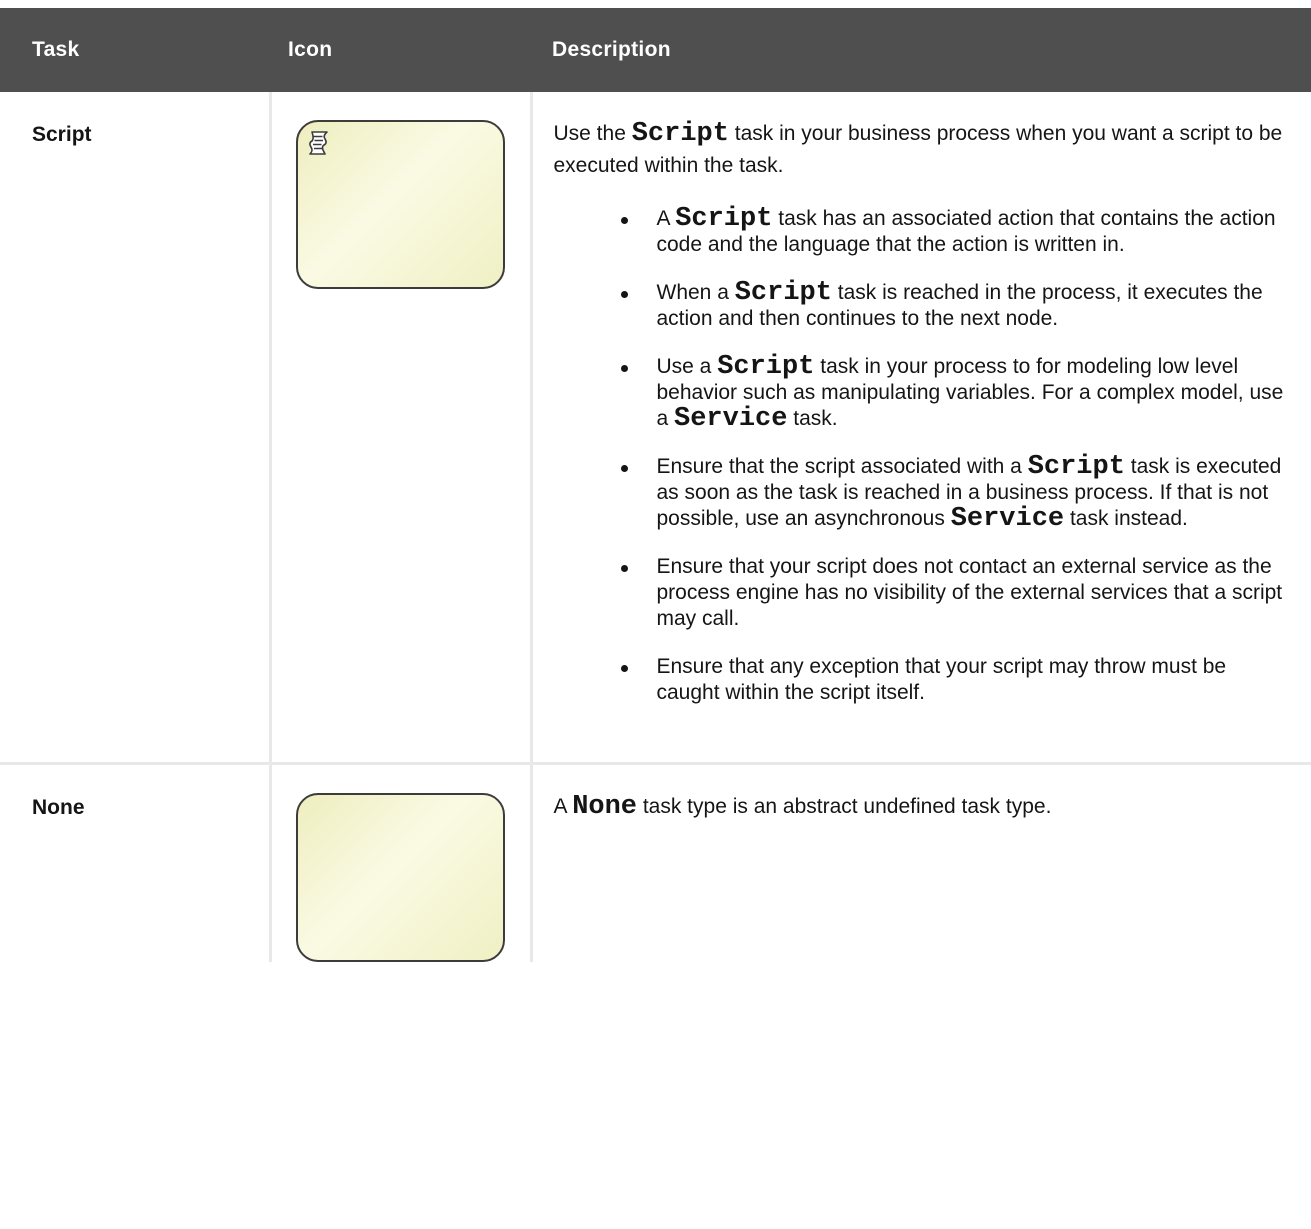 The width and height of the screenshot is (1311, 1229). I want to click on none-task-icon, so click(400, 877).